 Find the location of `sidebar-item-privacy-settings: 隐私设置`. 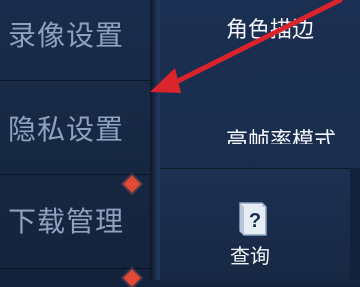

sidebar-item-privacy-settings: 隐私设置 is located at coordinates (75, 127).